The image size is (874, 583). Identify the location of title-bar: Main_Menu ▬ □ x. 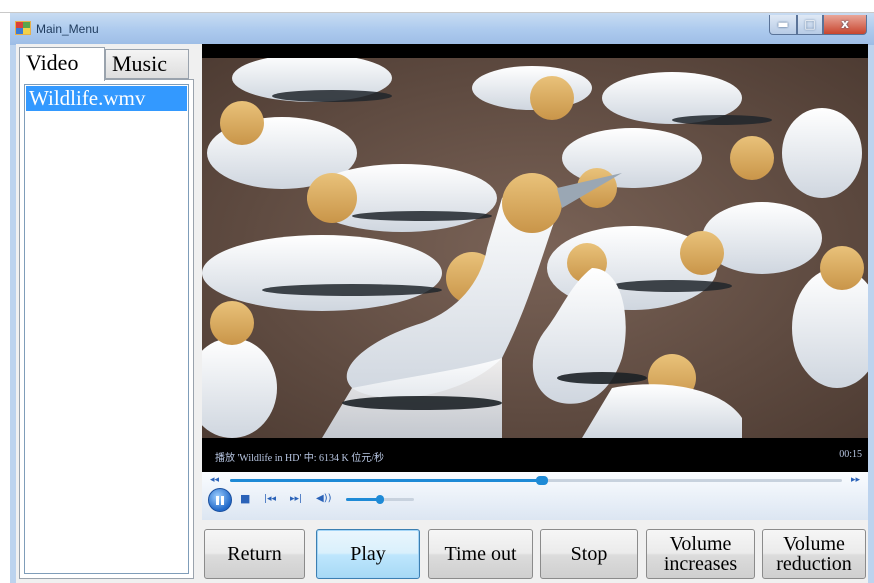
(442, 29).